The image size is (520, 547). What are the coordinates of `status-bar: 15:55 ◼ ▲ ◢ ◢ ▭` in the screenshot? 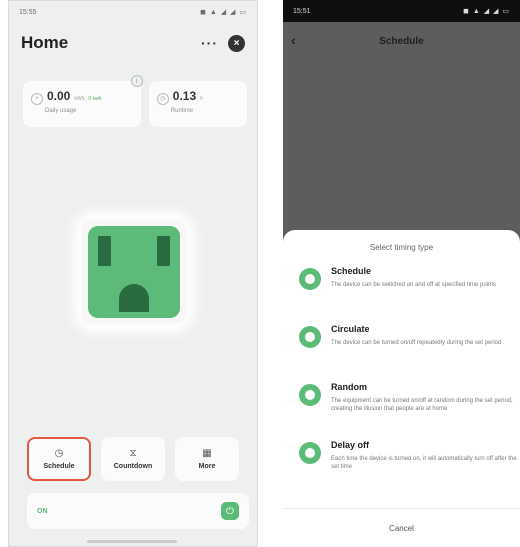 It's located at (133, 12).